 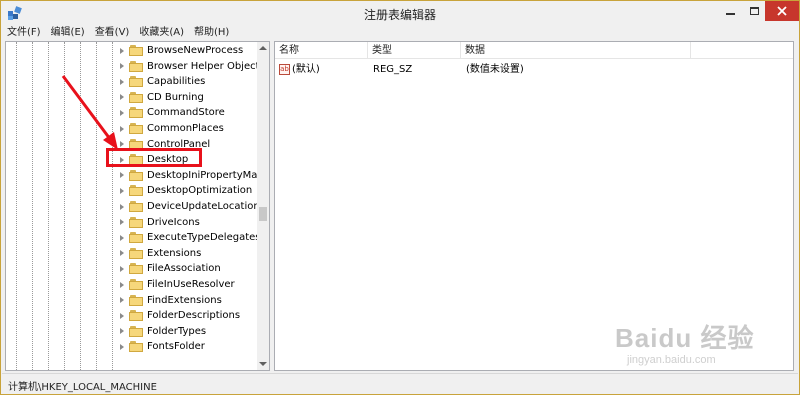 I want to click on window-title: 注册表编辑器, so click(x=399, y=15).